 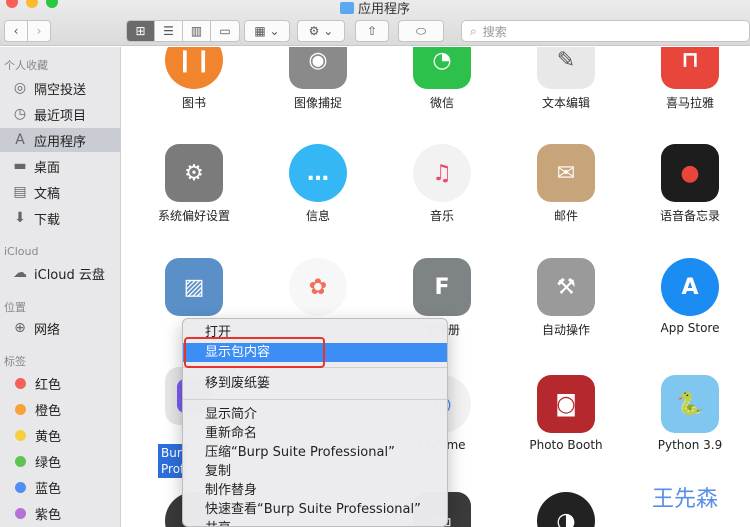 What do you see at coordinates (20, 218) in the screenshot?
I see `download-icon: ⬇` at bounding box center [20, 218].